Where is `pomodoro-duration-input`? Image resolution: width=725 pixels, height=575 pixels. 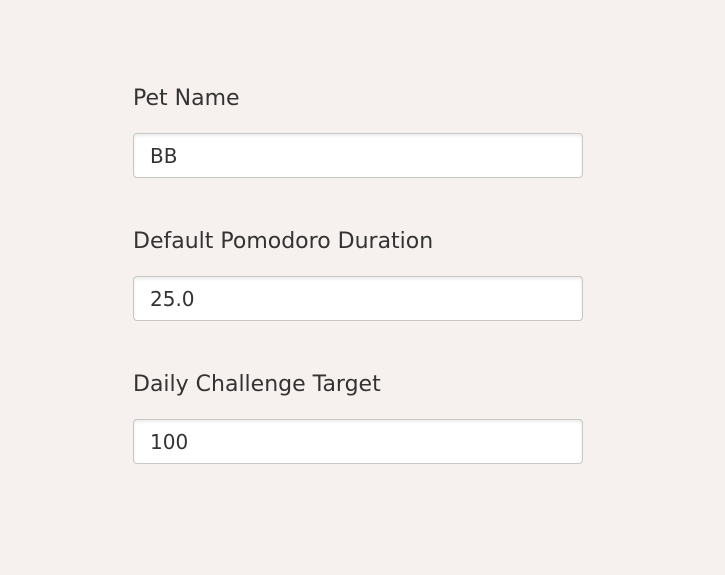 pomodoro-duration-input is located at coordinates (358, 298).